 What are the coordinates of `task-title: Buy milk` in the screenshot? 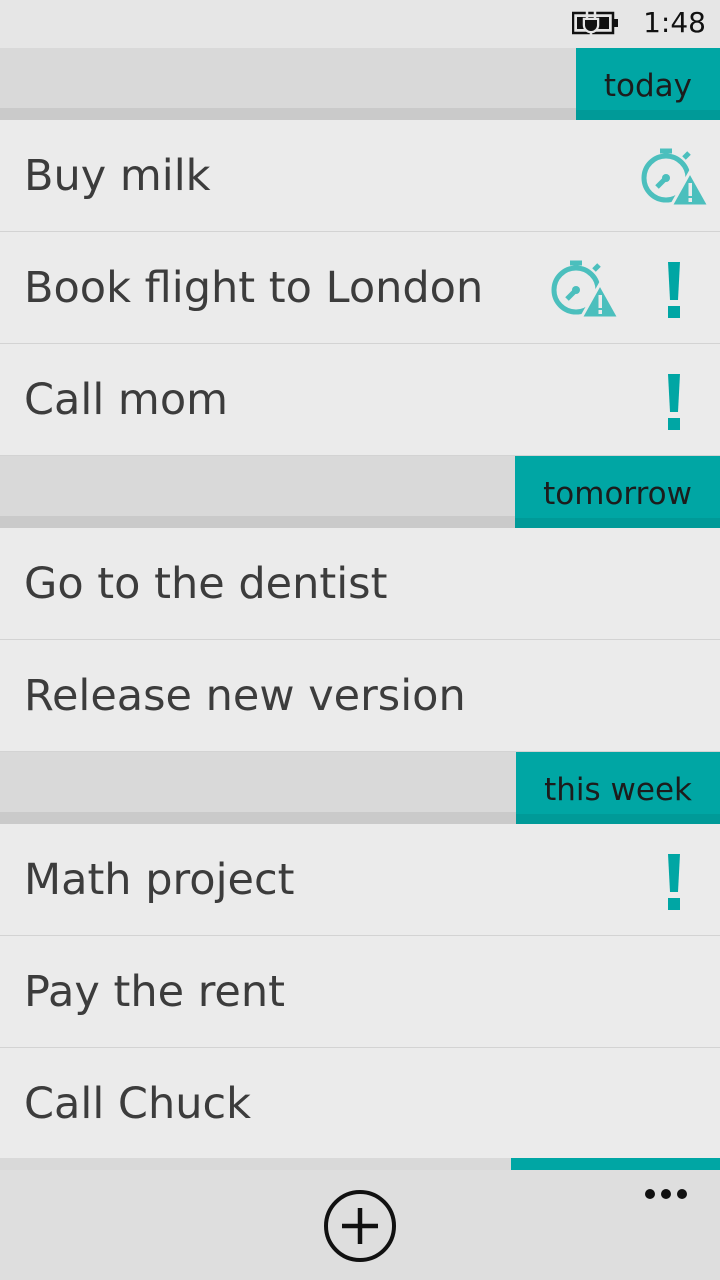 It's located at (117, 176).